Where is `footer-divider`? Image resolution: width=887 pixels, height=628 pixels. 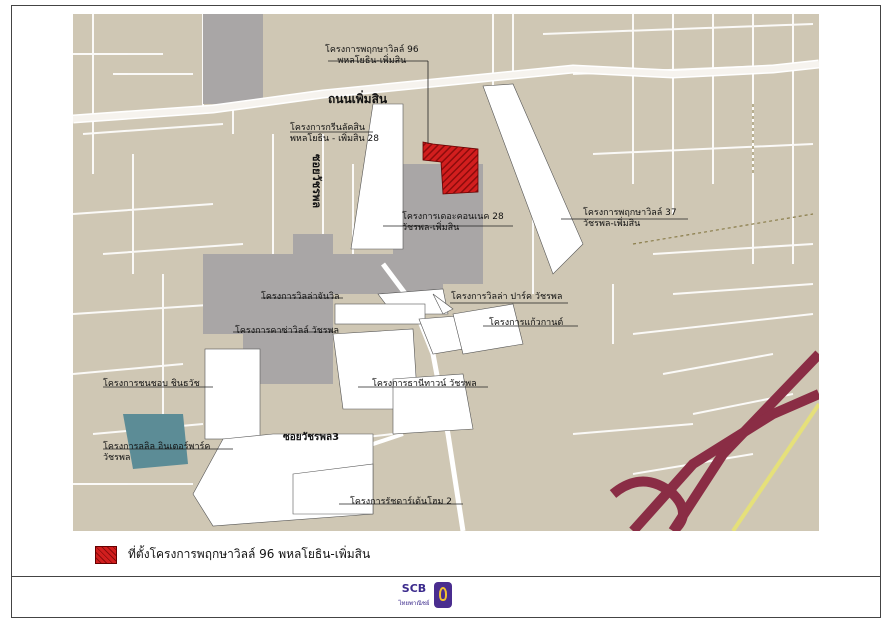 footer-divider is located at coordinates (446, 576).